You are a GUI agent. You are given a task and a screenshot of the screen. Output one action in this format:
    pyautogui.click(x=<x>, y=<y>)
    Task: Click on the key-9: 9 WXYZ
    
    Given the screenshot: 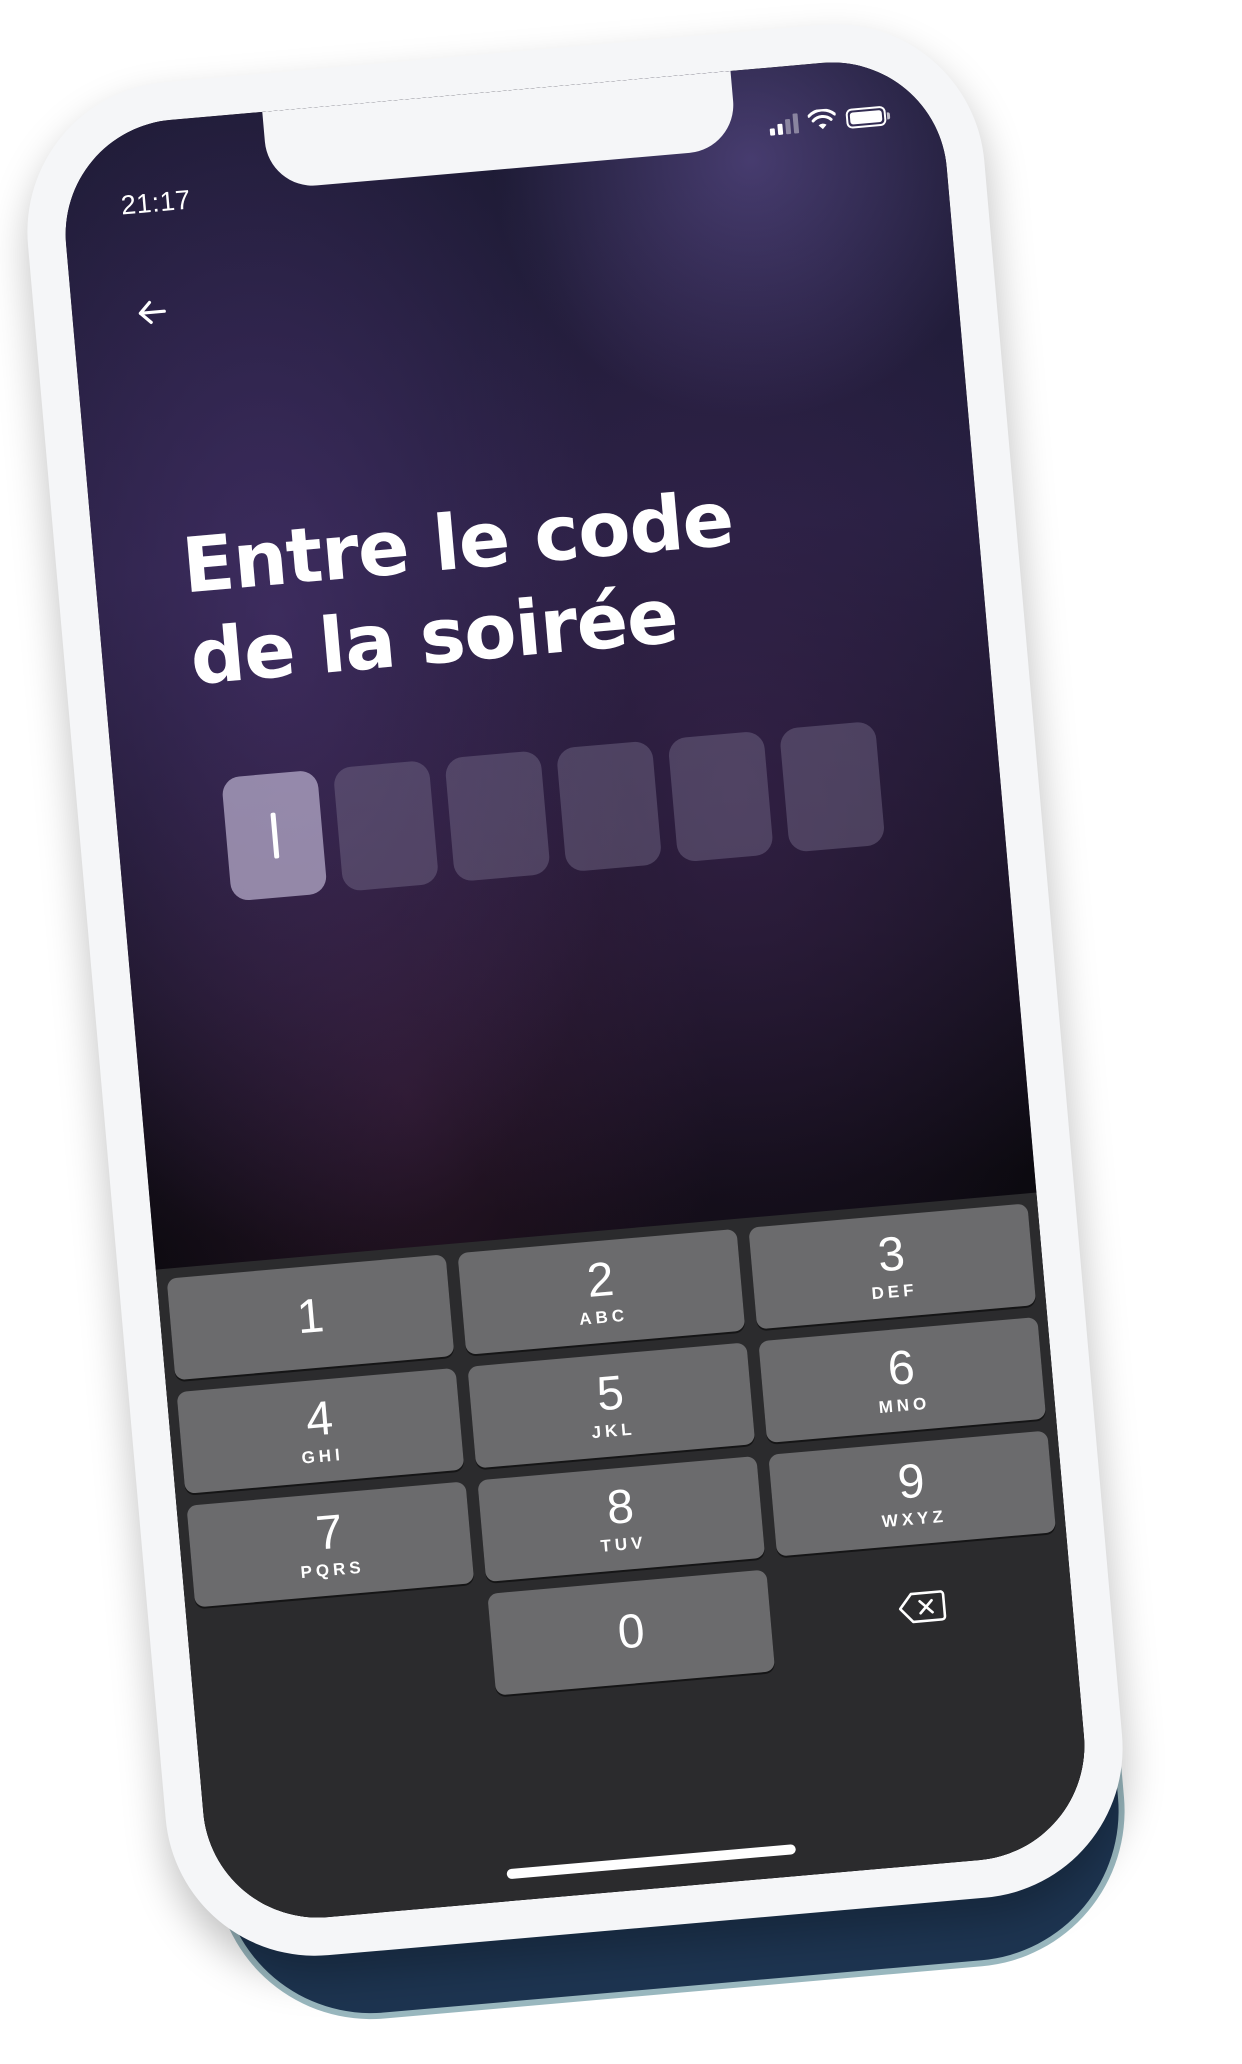 What is the action you would take?
    pyautogui.click(x=912, y=1493)
    